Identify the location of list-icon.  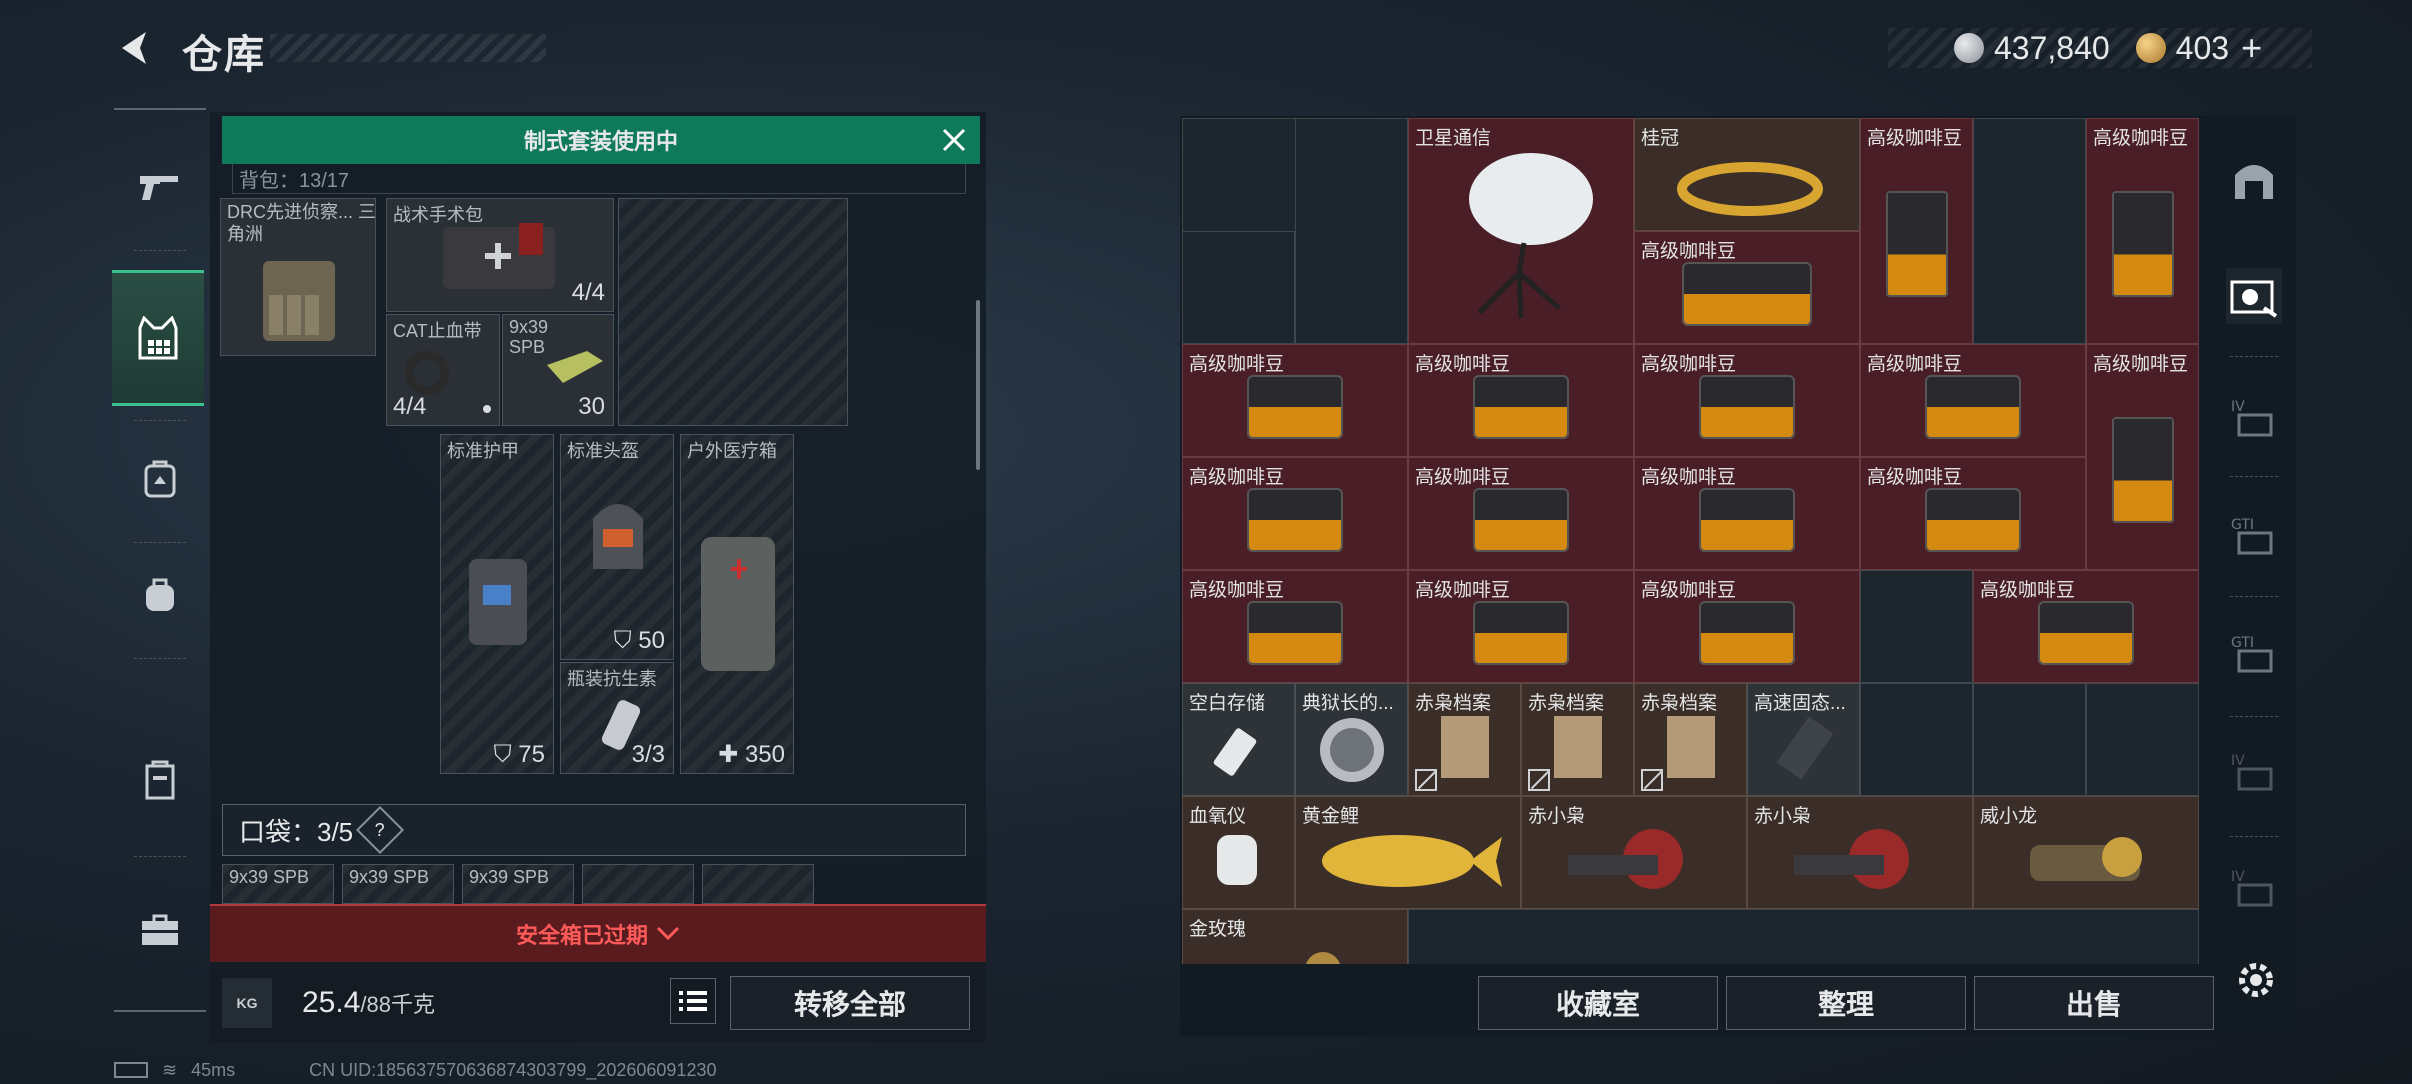
(693, 1001).